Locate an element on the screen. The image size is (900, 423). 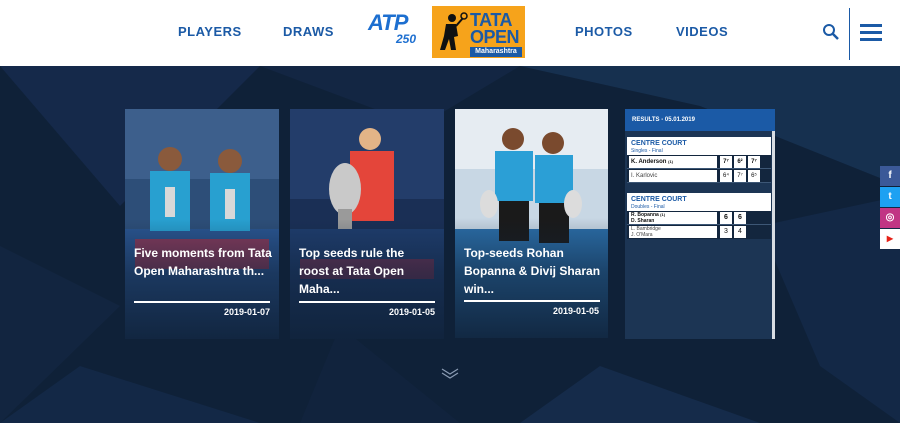
team-row: L. Bambridge J. O'Mara 3 4 is located at coordinates (699, 232).